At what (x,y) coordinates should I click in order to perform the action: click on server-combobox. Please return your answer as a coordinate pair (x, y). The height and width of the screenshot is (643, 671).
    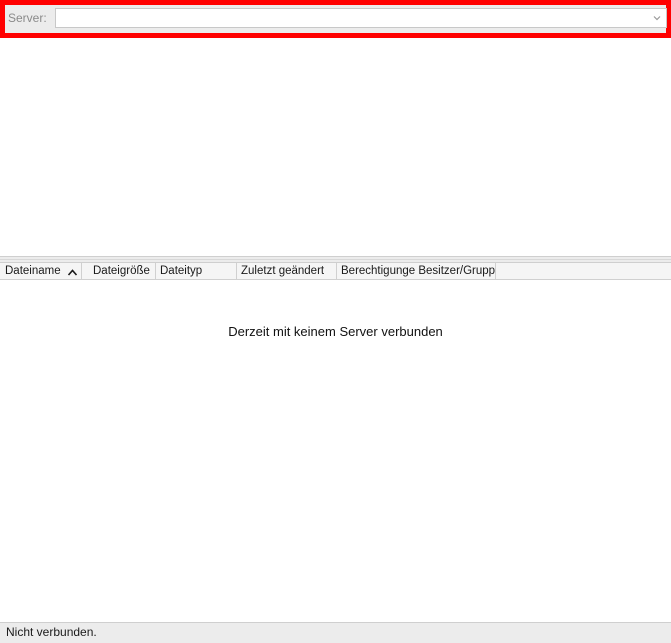
    Looking at the image, I should click on (361, 18).